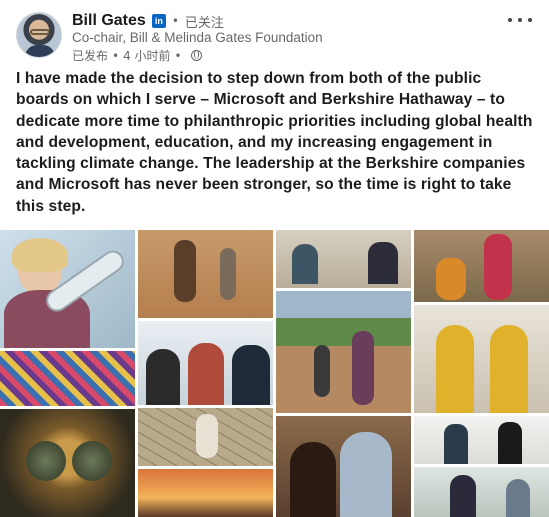 This screenshot has width=549, height=517. I want to click on figure-presenter, so click(456, 444).